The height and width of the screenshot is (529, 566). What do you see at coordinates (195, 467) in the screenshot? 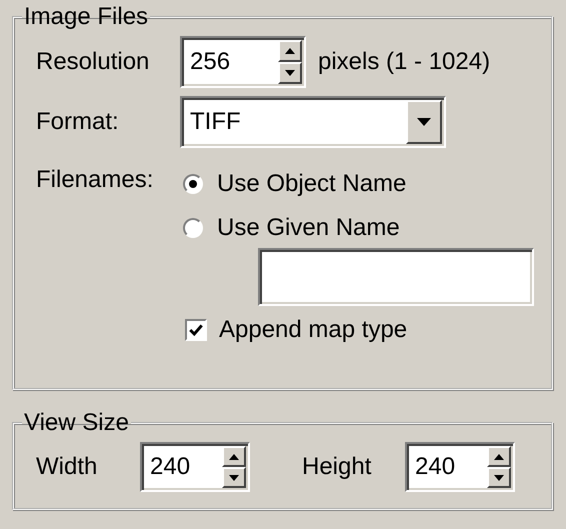
I see `width-spinbox: 240` at bounding box center [195, 467].